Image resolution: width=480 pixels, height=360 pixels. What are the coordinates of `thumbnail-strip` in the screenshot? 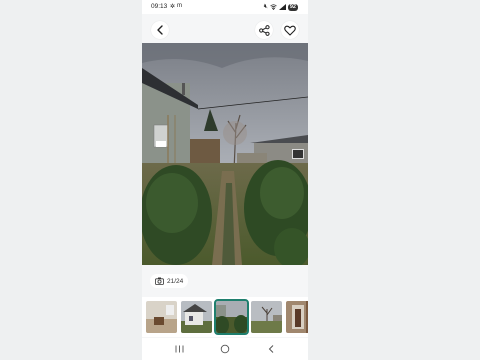 It's located at (225, 317).